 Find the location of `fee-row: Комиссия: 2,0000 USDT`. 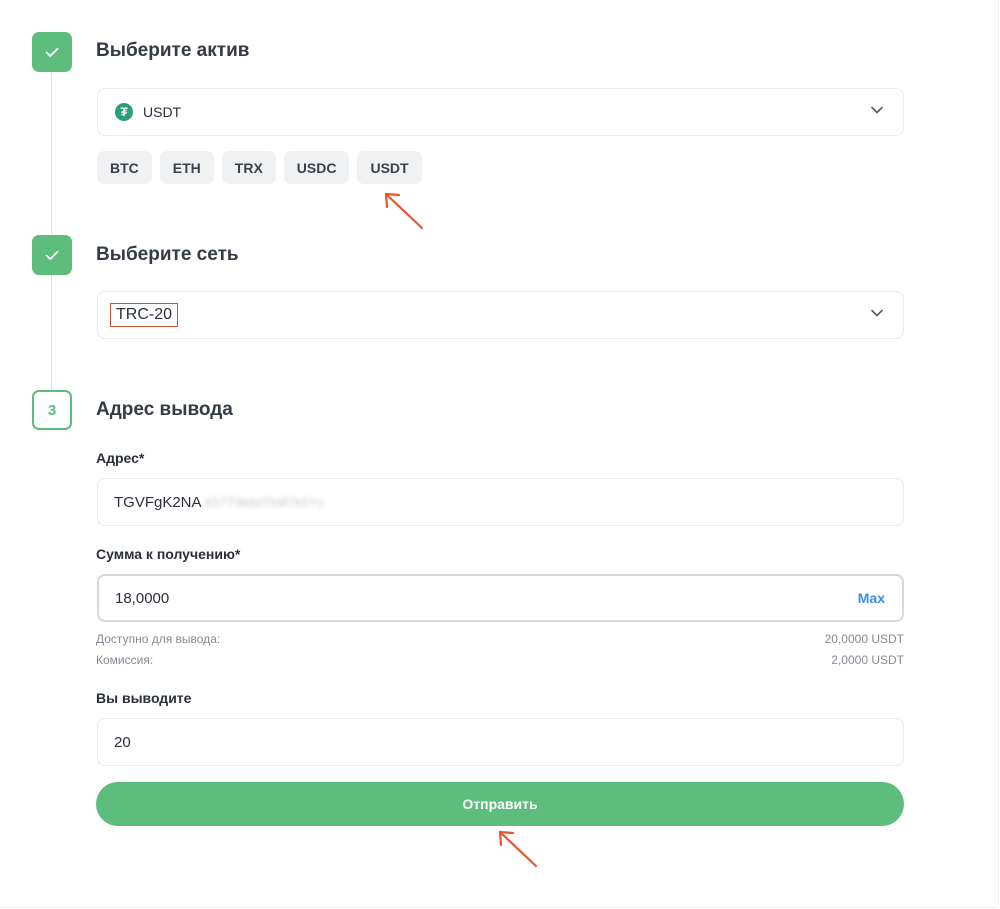

fee-row: Комиссия: 2,0000 USDT is located at coordinates (500, 660).